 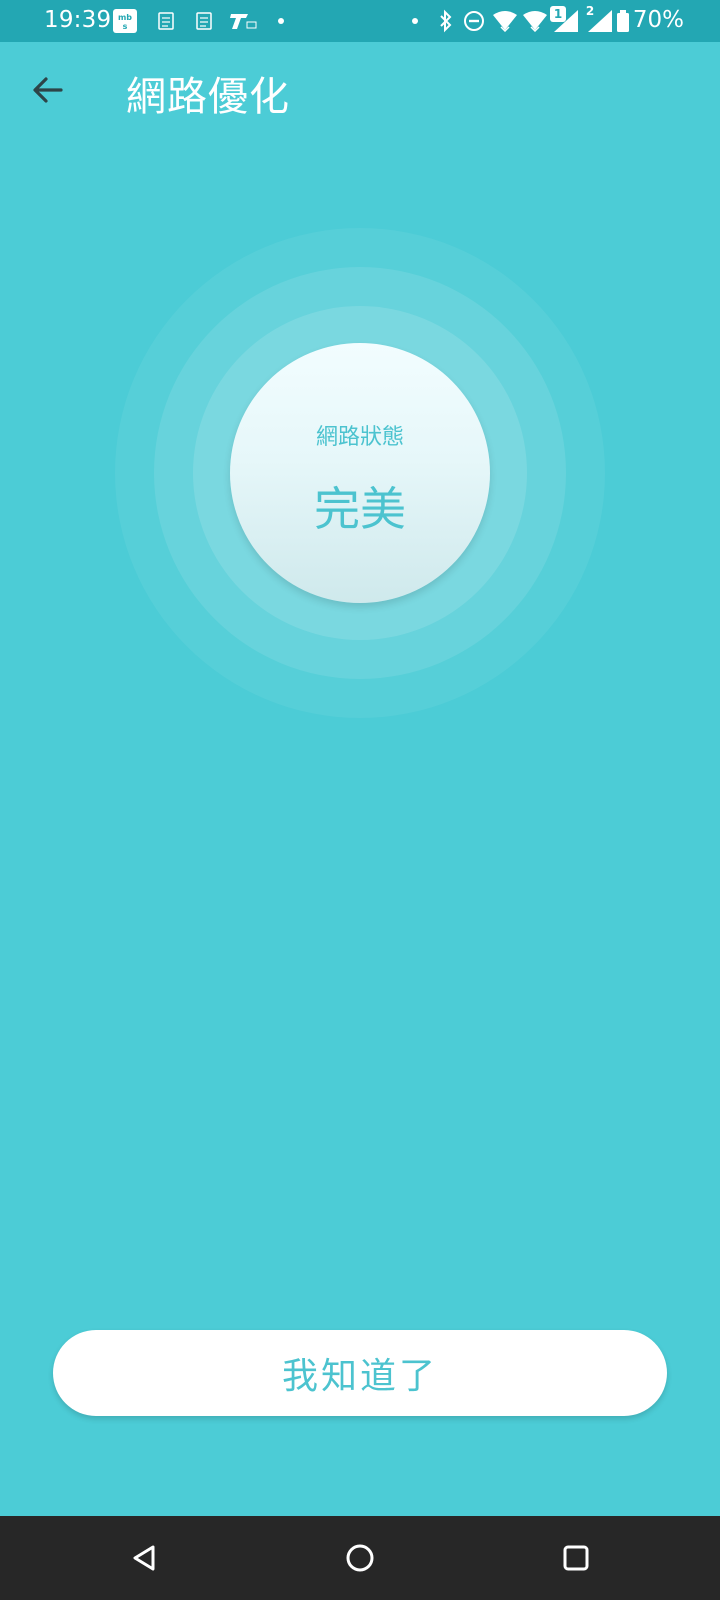 What do you see at coordinates (125, 26) in the screenshot?
I see `svg-text: s` at bounding box center [125, 26].